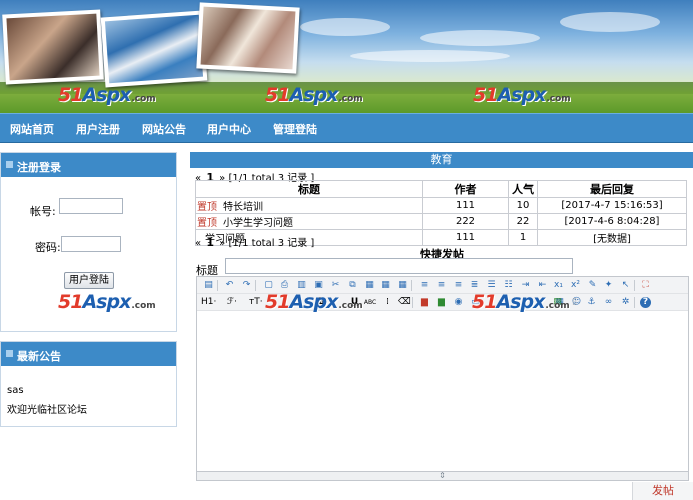 Image resolution: width=693 pixels, height=500 pixels. What do you see at coordinates (309, 189) in the screenshot?
I see `column-header: 标题` at bounding box center [309, 189].